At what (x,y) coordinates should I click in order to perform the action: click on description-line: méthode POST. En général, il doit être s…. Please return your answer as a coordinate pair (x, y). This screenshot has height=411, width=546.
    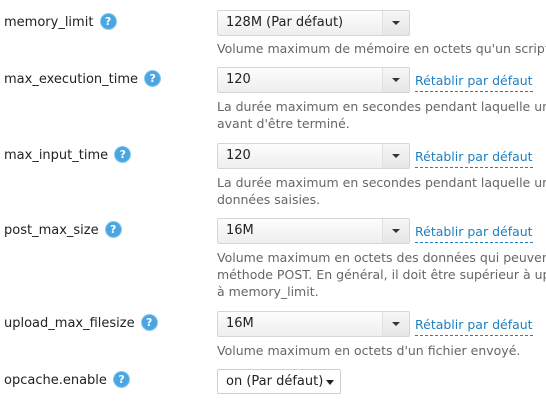
    Looking at the image, I should click on (381, 274).